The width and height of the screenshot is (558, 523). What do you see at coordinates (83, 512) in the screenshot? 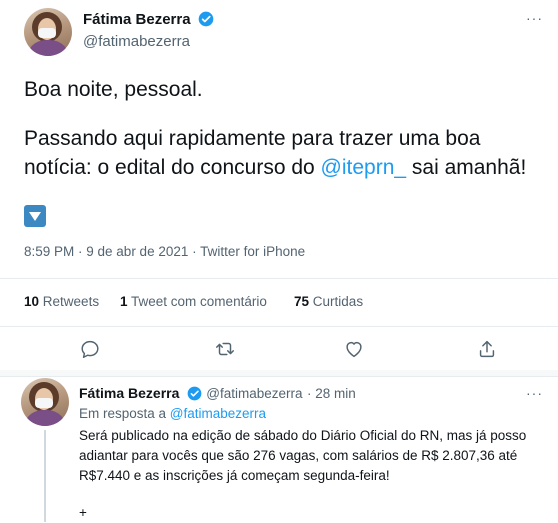
I see `reply-text-plus: +` at bounding box center [83, 512].